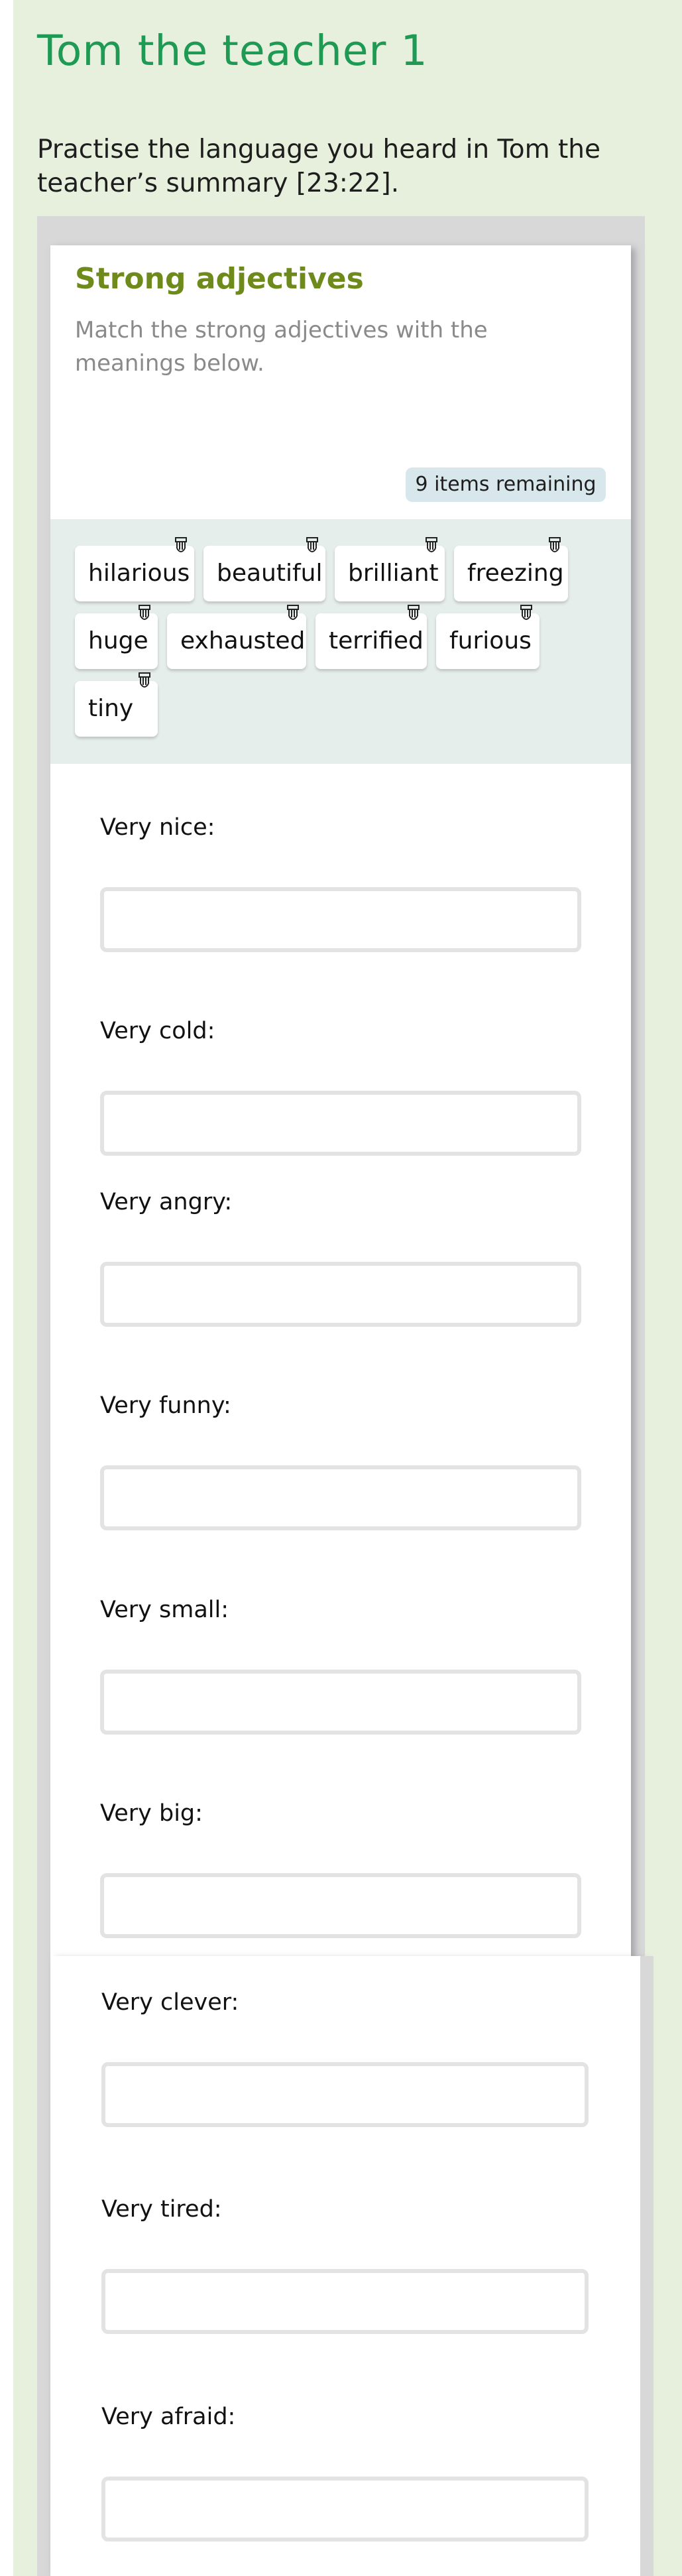  What do you see at coordinates (341, 919) in the screenshot?
I see `drop-zone-very-nice` at bounding box center [341, 919].